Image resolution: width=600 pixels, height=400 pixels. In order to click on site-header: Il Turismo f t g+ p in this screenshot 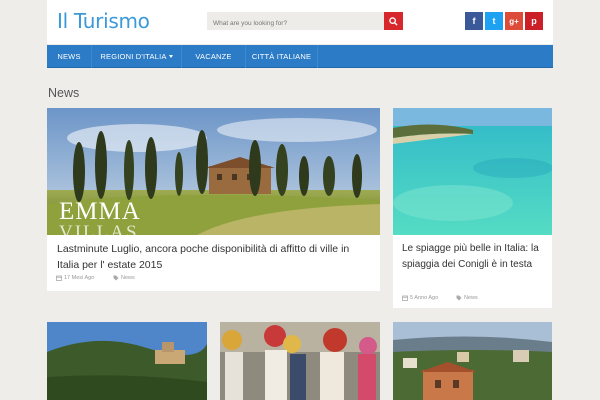, I will do `click(300, 22)`.